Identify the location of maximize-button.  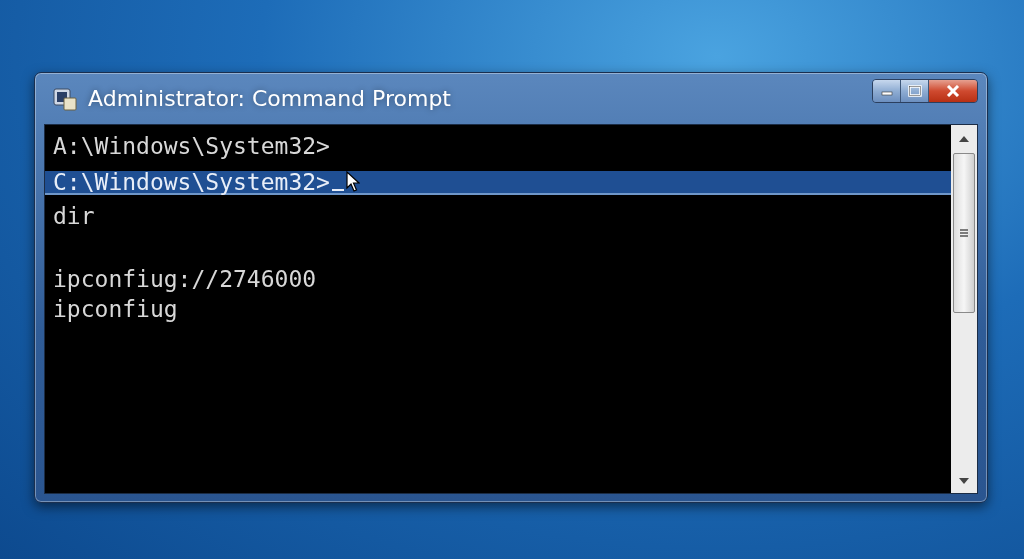
(915, 91).